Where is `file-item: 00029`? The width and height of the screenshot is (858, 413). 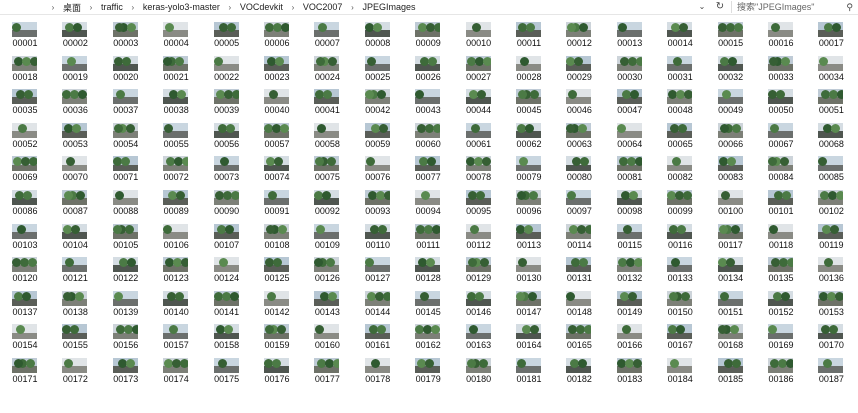
file-item: 00029 is located at coordinates (579, 65).